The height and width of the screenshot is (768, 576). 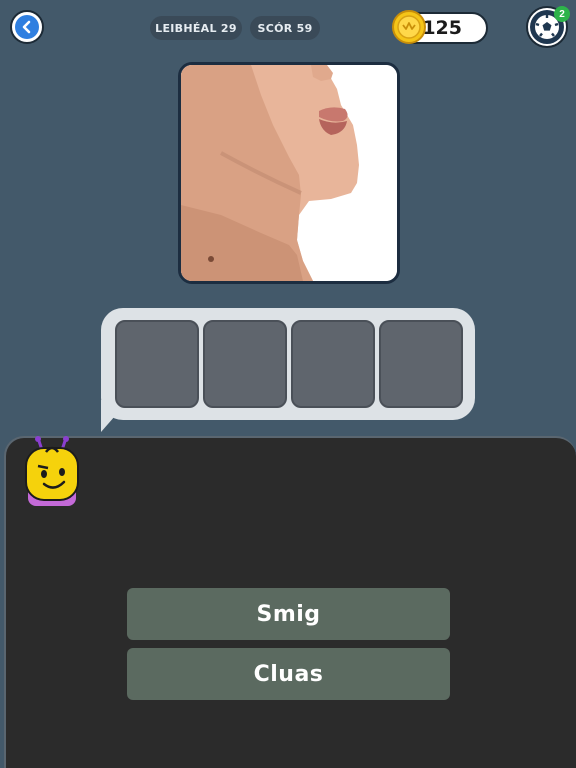 What do you see at coordinates (288, 614) in the screenshot?
I see `answer-option-button: Smig` at bounding box center [288, 614].